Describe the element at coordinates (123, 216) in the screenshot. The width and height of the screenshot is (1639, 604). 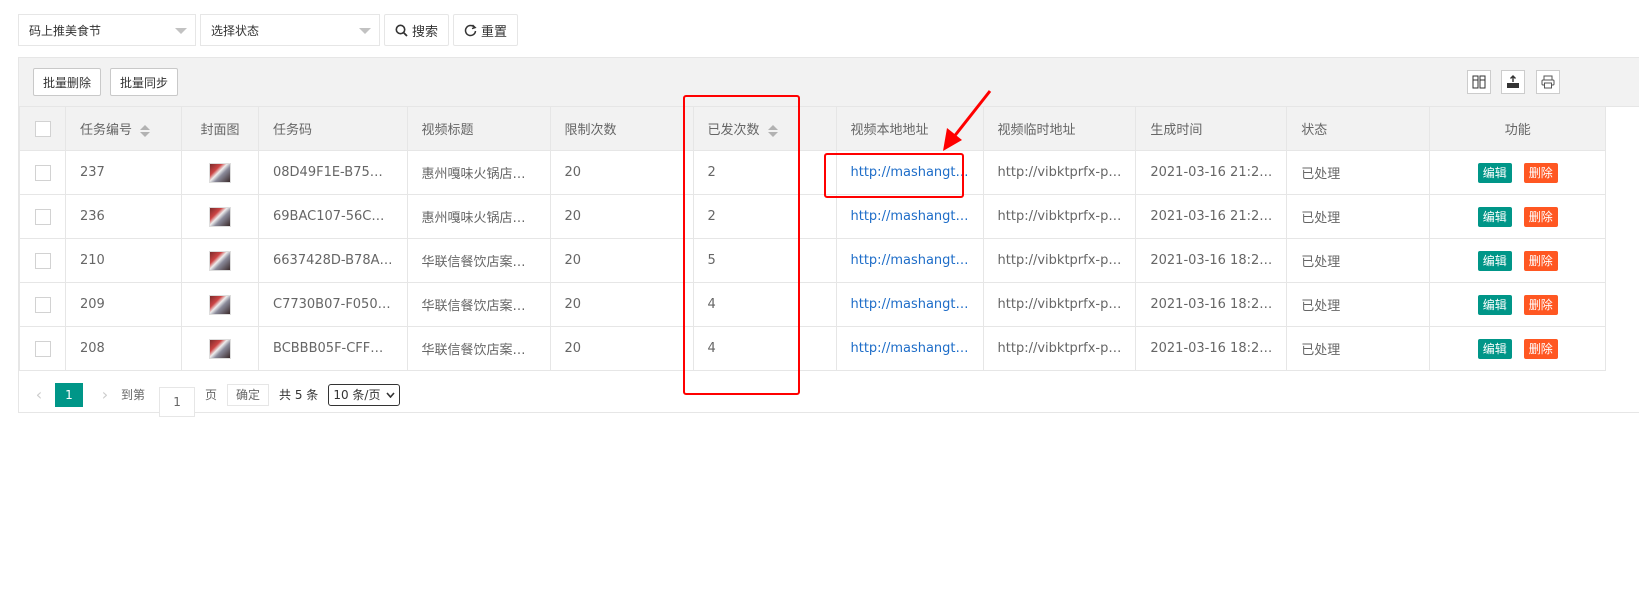
I see `cell-task-id: 236` at that location.